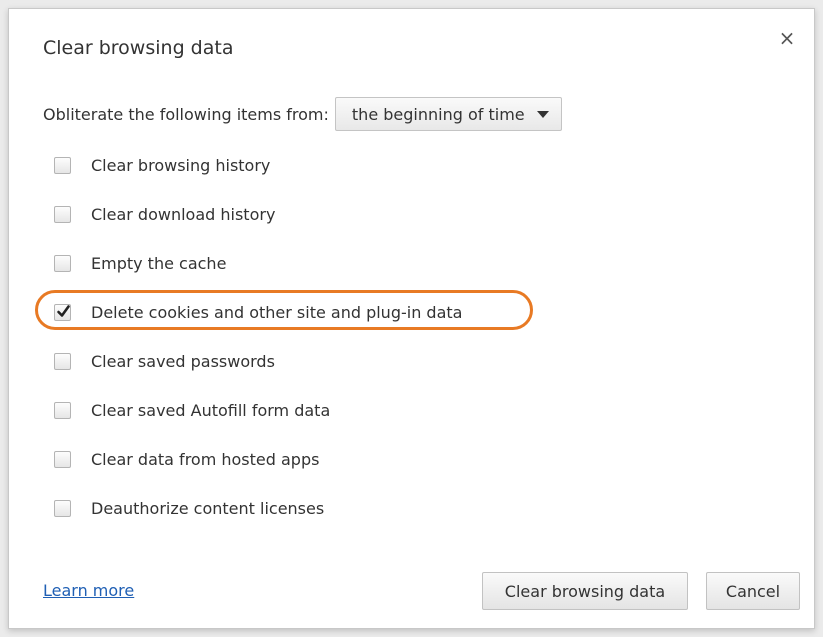 This screenshot has width=823, height=637. Describe the element at coordinates (542, 114) in the screenshot. I see `dropdown-arrow-icon` at that location.